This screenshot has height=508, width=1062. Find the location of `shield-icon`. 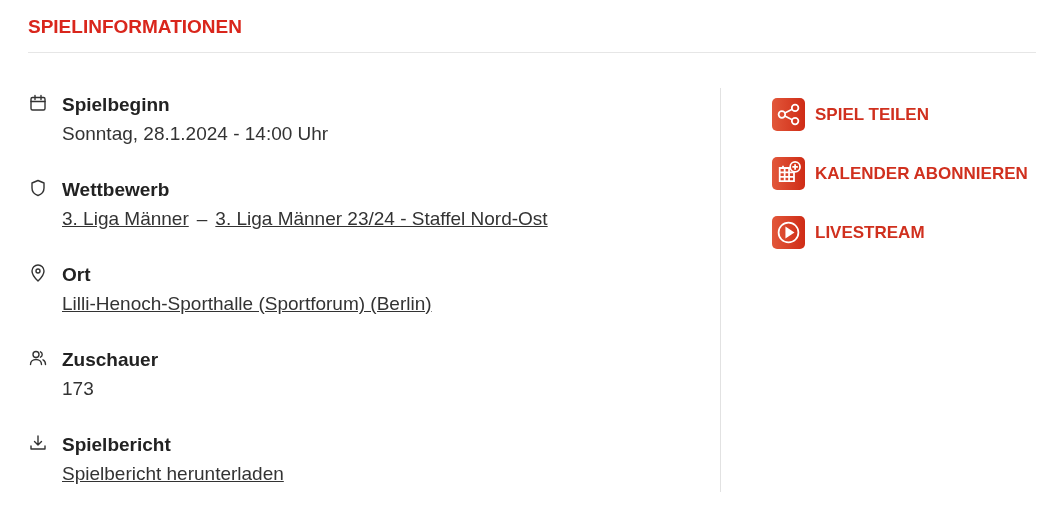

shield-icon is located at coordinates (38, 188).